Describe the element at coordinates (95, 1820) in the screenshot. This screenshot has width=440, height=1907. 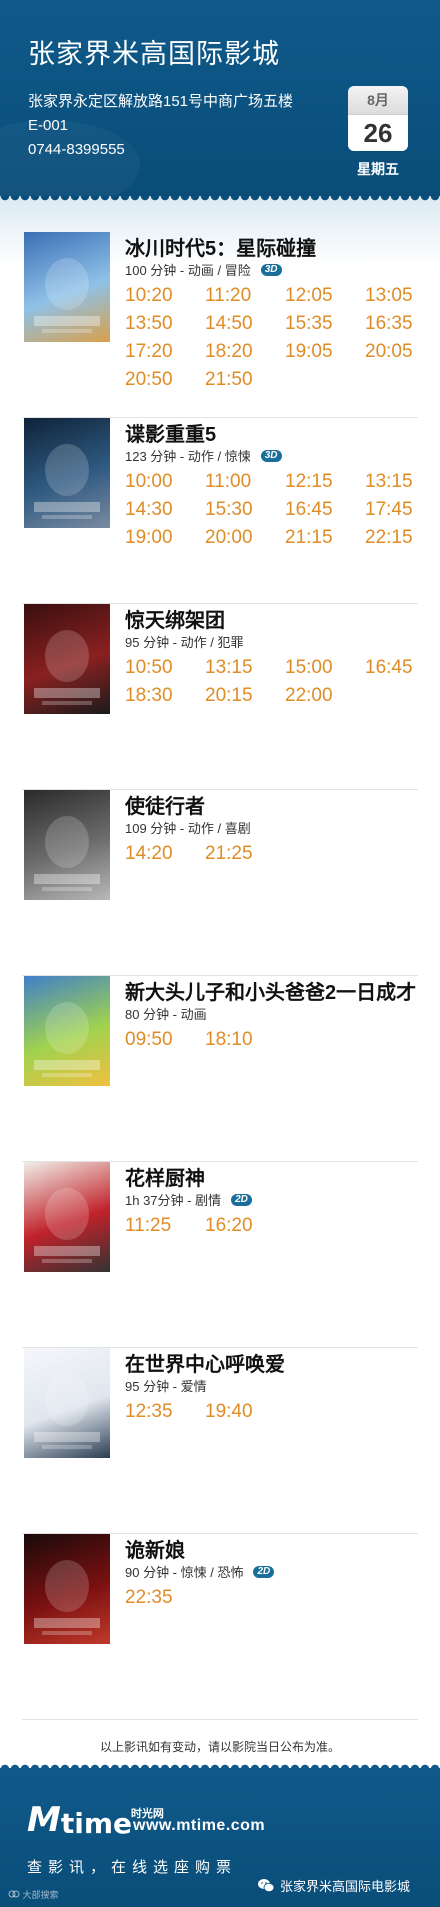
I see `mtime-logo: M time 时光网` at that location.